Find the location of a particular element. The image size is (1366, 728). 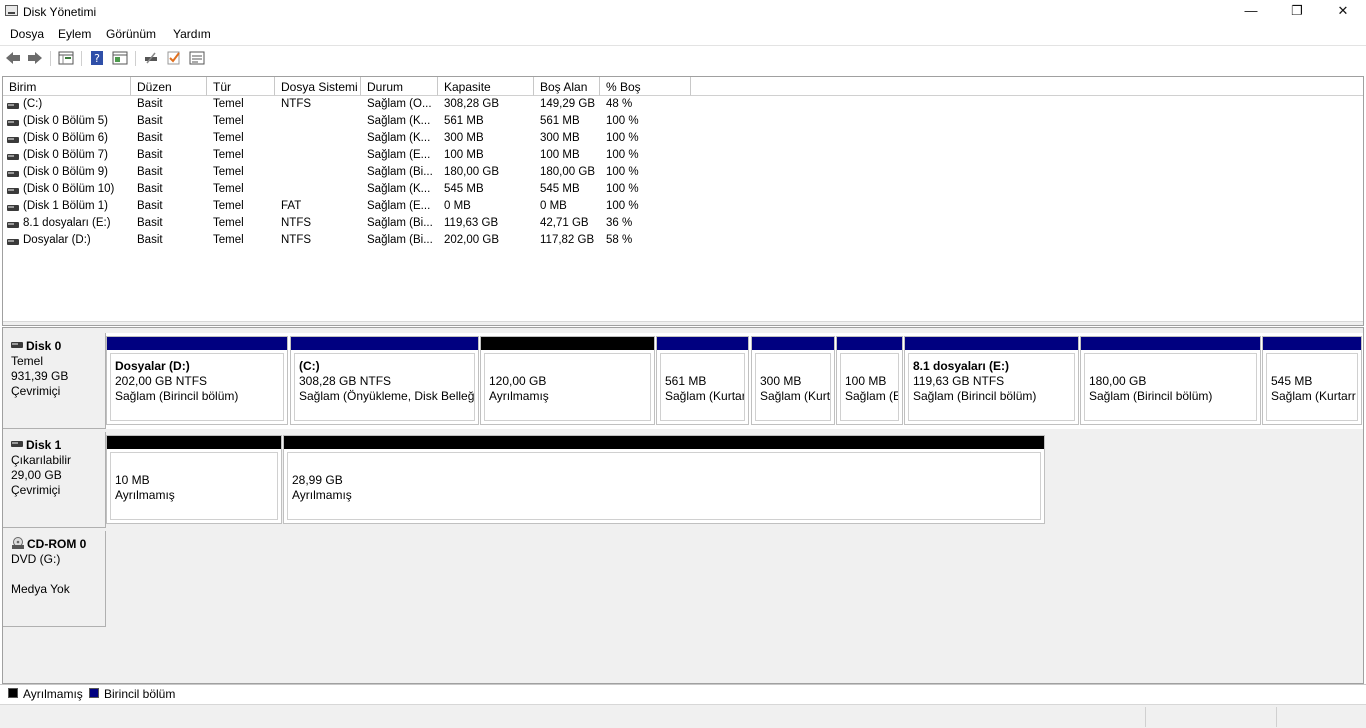

menu-eylem: Eylem is located at coordinates (74, 34).